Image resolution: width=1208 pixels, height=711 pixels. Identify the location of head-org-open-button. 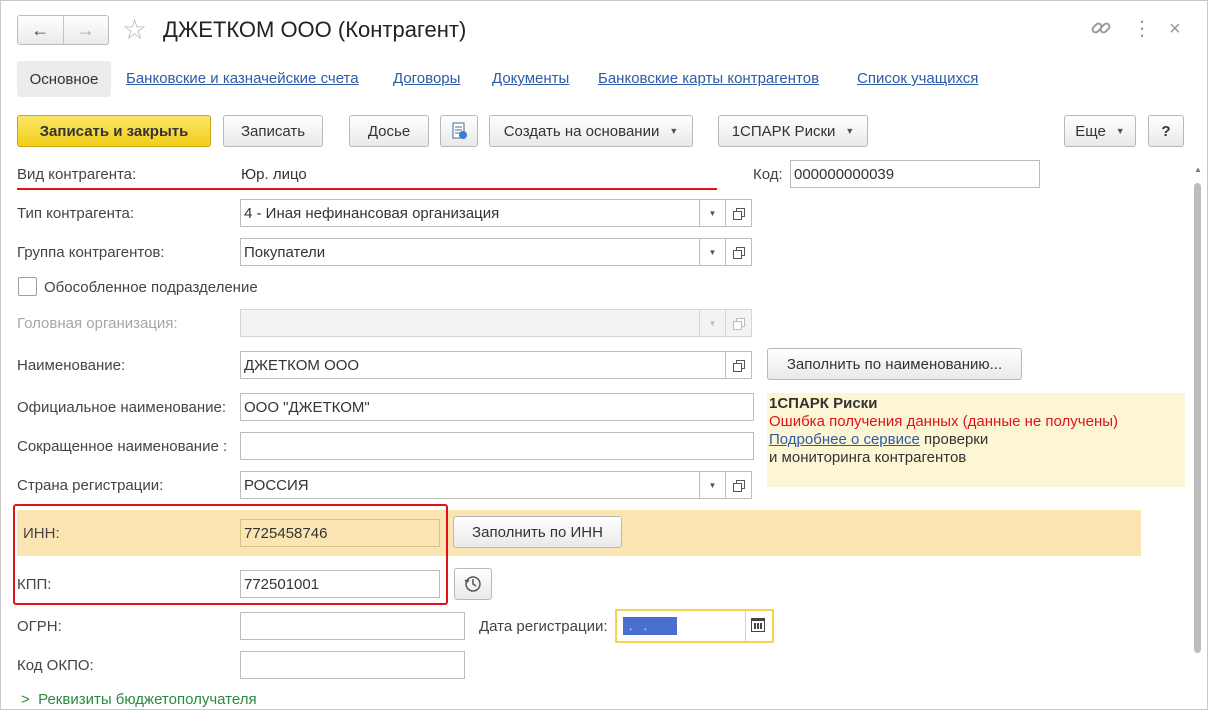
(739, 323).